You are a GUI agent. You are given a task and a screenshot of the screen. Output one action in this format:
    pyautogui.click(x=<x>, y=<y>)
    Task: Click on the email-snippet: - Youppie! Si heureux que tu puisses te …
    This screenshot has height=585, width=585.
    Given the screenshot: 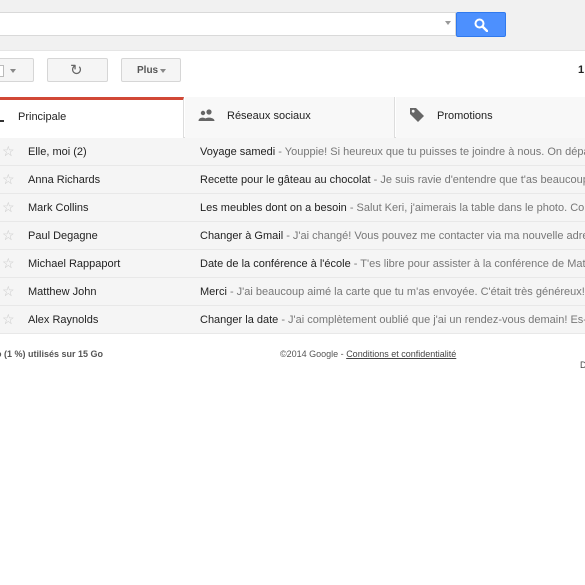 What is the action you would take?
    pyautogui.click(x=430, y=152)
    